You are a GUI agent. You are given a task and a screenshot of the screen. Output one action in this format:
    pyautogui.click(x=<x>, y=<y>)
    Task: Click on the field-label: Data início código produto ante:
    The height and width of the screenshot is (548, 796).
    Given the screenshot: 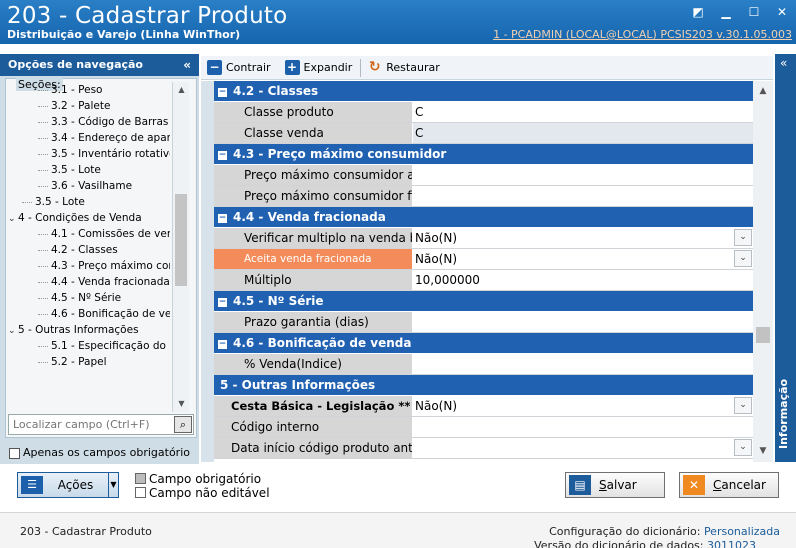 What is the action you would take?
    pyautogui.click(x=313, y=448)
    